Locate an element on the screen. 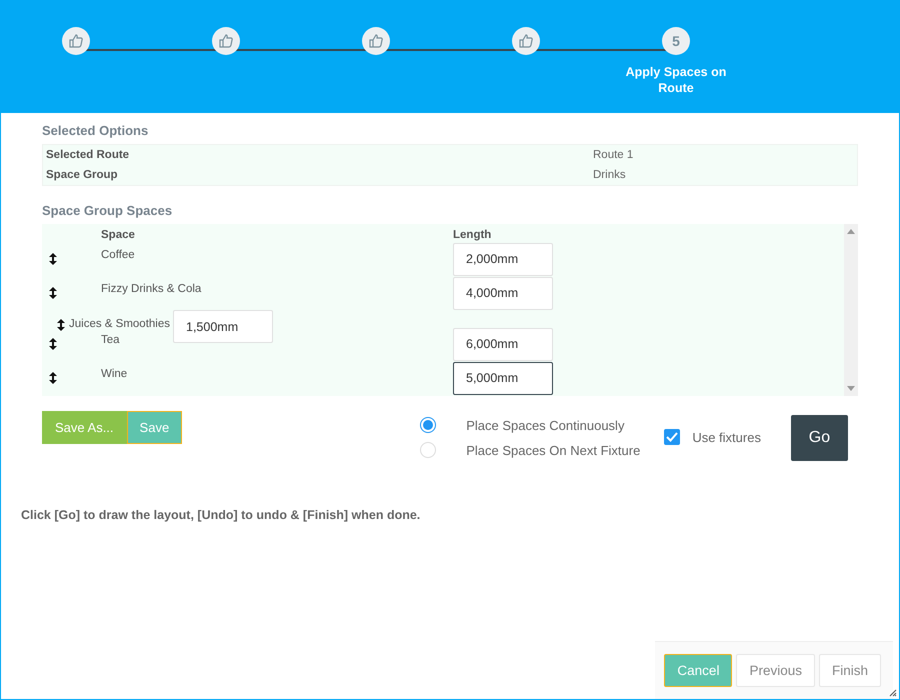  check-icon is located at coordinates (672, 437).